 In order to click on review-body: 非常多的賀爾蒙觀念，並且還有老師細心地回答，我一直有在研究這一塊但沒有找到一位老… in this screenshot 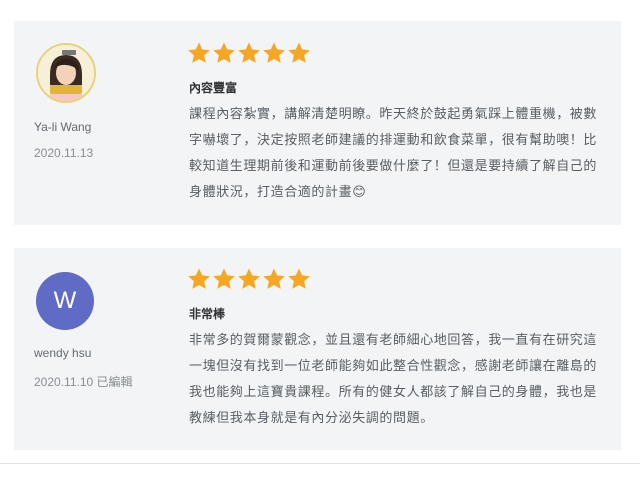, I will do `click(393, 379)`.